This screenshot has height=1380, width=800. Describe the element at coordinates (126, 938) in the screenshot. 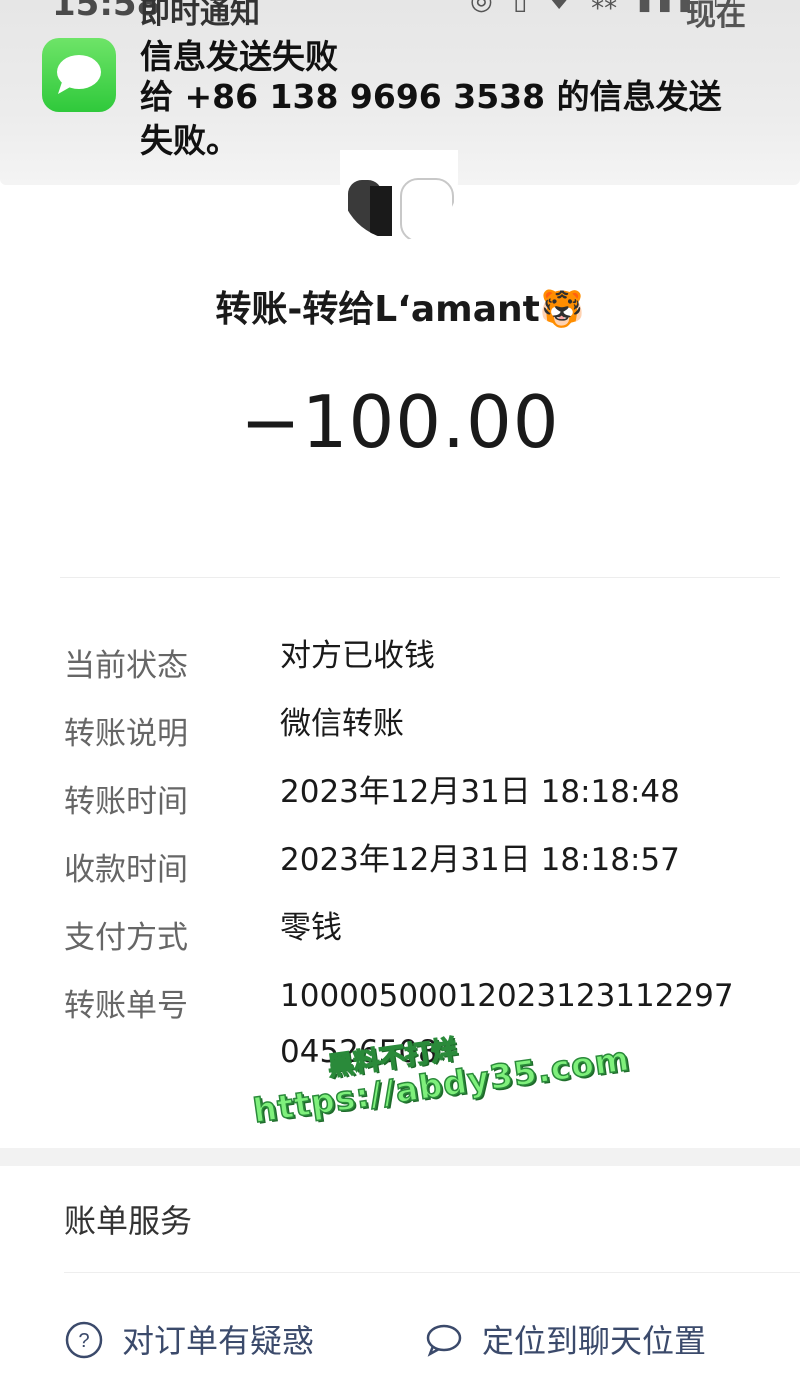

I see `detail-label: 支付方式` at that location.